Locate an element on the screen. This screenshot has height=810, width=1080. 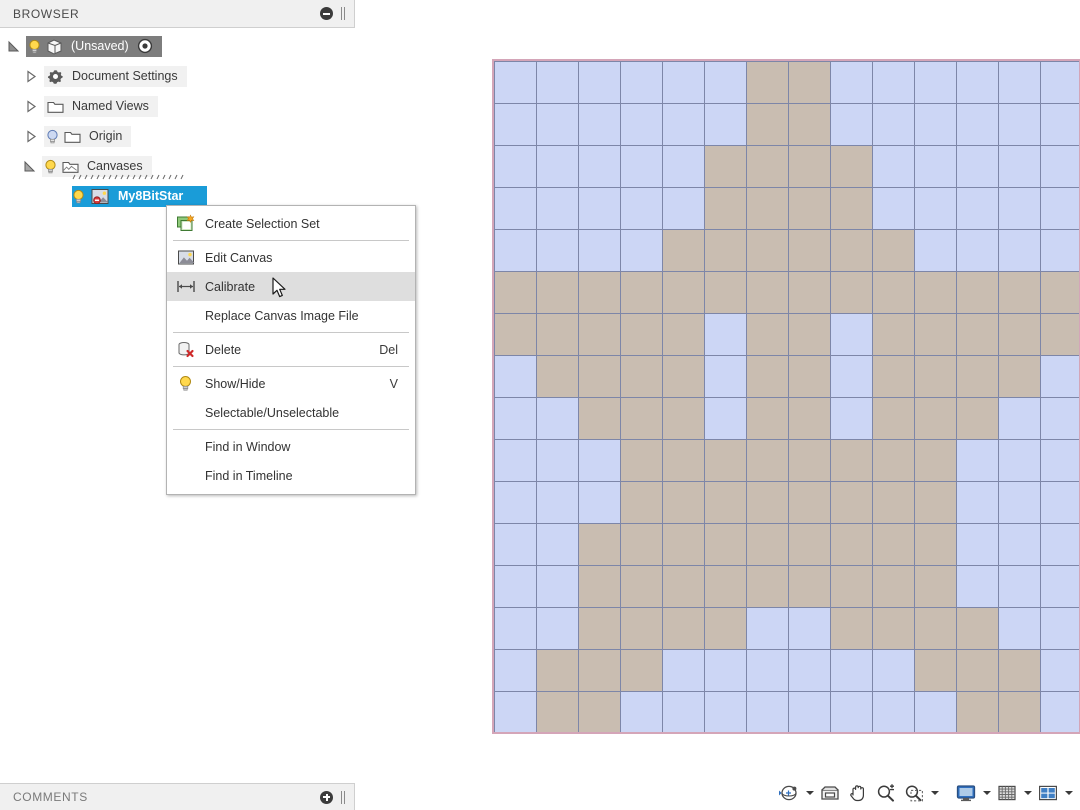
zoom-window-dropdown-caret-icon is located at coordinates (934, 793).